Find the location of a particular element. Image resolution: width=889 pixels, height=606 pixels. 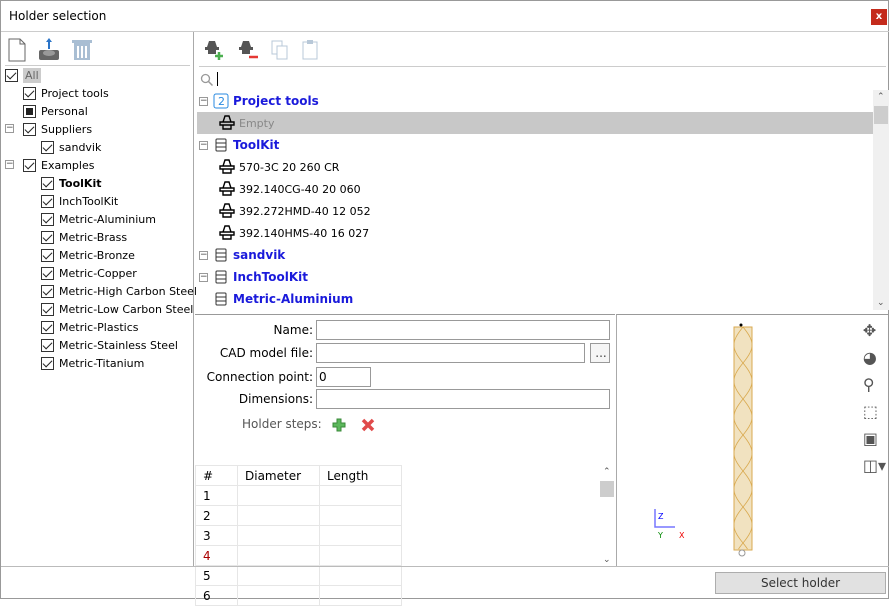

table-row: 4 is located at coordinates (298, 555).